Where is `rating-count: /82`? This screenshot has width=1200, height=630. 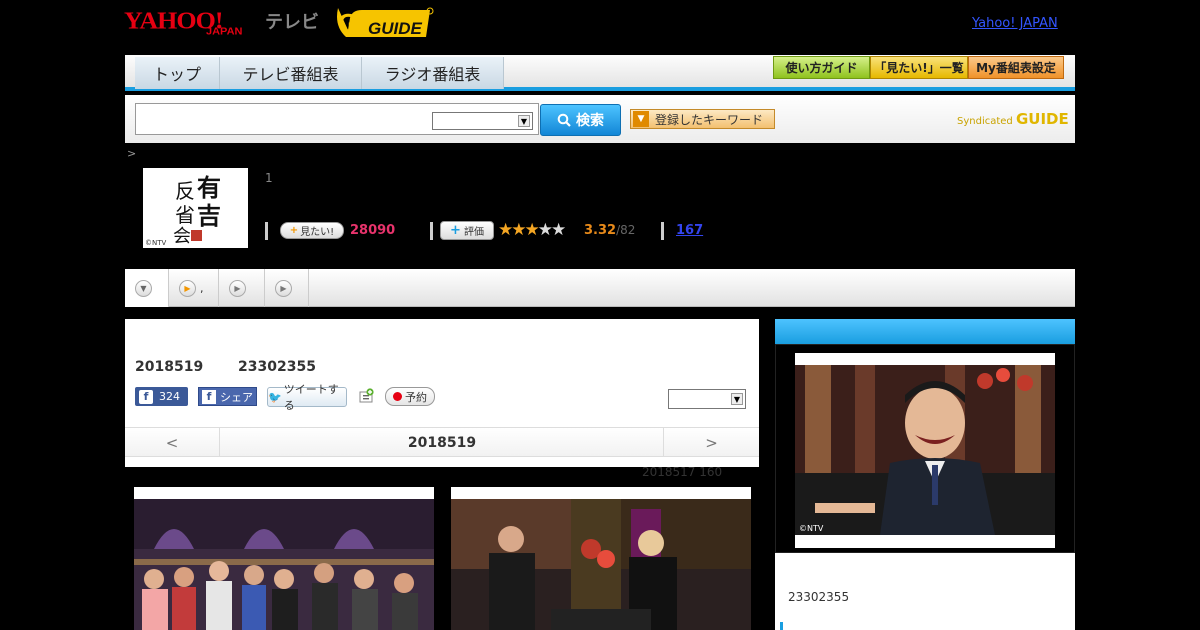
rating-count: /82 is located at coordinates (626, 230).